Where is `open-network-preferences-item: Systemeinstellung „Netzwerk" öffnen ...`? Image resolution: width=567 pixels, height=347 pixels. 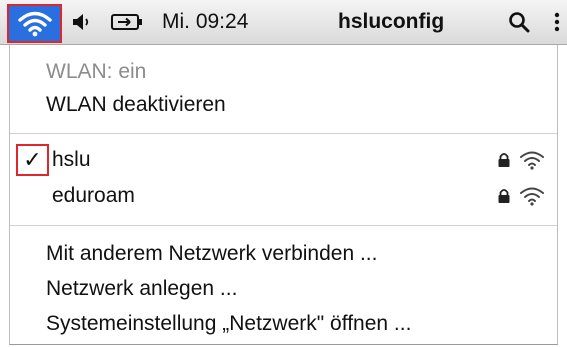 open-network-preferences-item: Systemeinstellung „Netzwerk" öffnen ... is located at coordinates (283, 324).